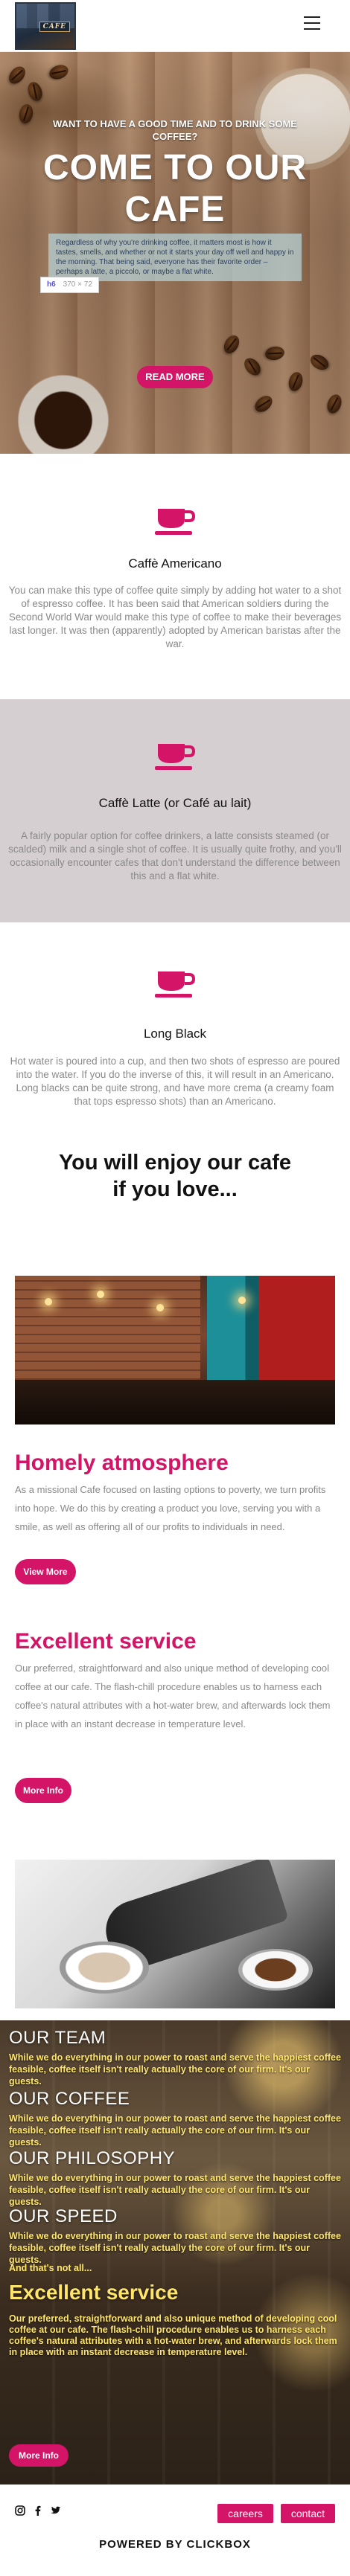 This screenshot has height=2576, width=350. I want to click on barista-photo, so click(175, 1934).